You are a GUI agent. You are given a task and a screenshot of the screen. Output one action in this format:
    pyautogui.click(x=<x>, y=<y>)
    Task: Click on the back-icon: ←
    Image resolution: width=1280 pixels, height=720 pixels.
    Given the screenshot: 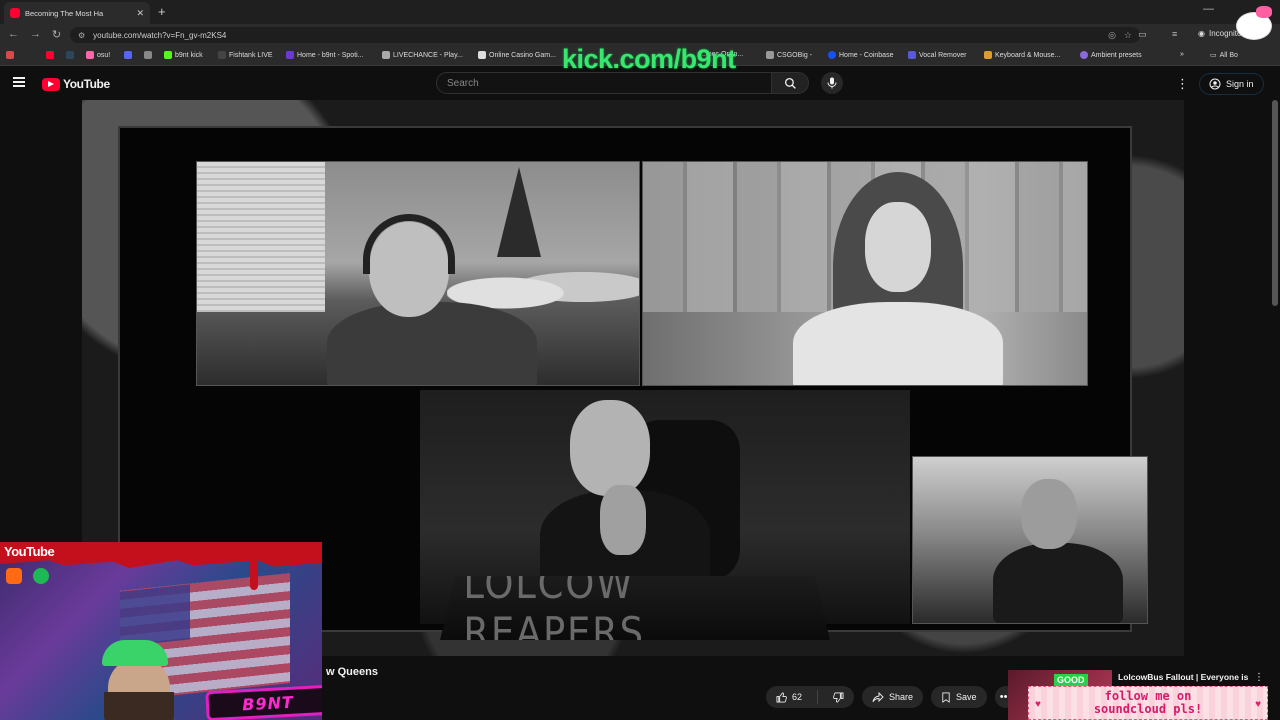 What is the action you would take?
    pyautogui.click(x=13, y=34)
    